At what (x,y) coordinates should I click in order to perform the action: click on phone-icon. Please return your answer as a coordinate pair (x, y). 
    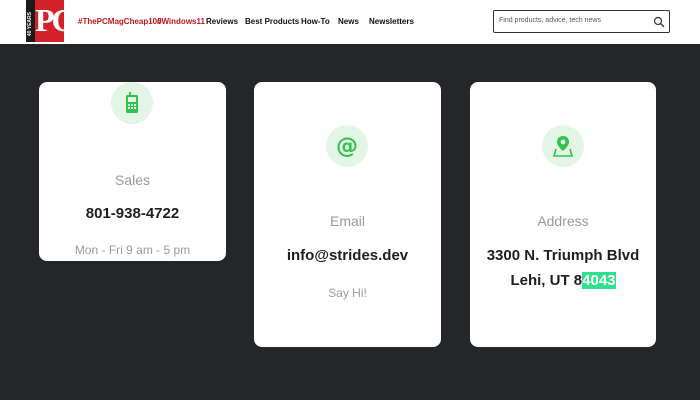
    Looking at the image, I should click on (132, 102).